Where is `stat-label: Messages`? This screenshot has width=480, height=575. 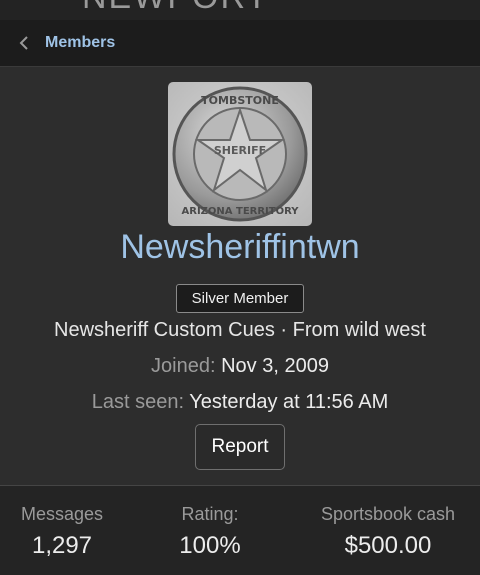
stat-label: Messages is located at coordinates (62, 514).